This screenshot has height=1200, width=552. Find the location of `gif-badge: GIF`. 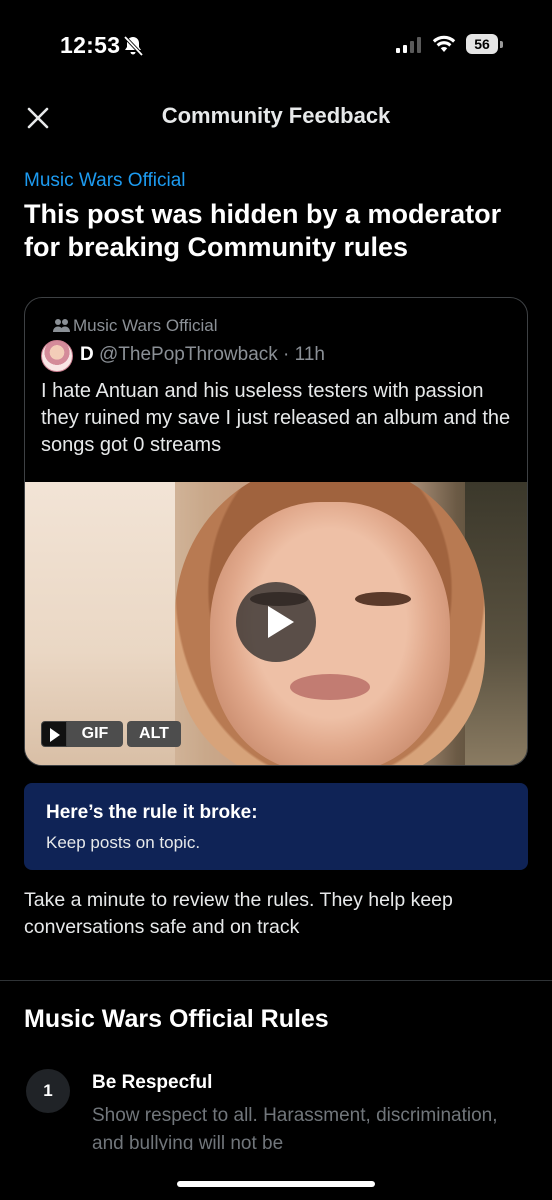

gif-badge: GIF is located at coordinates (95, 734).